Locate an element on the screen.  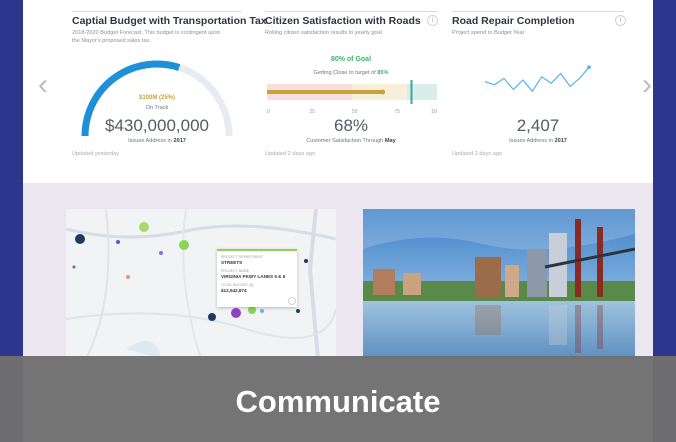
card-title: Road Repair Completion is located at coordinates (513, 21).